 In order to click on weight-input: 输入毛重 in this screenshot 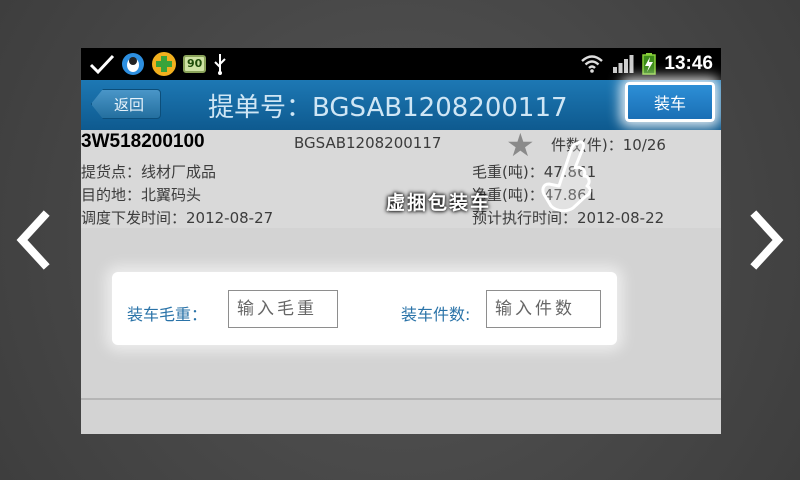, I will do `click(283, 309)`.